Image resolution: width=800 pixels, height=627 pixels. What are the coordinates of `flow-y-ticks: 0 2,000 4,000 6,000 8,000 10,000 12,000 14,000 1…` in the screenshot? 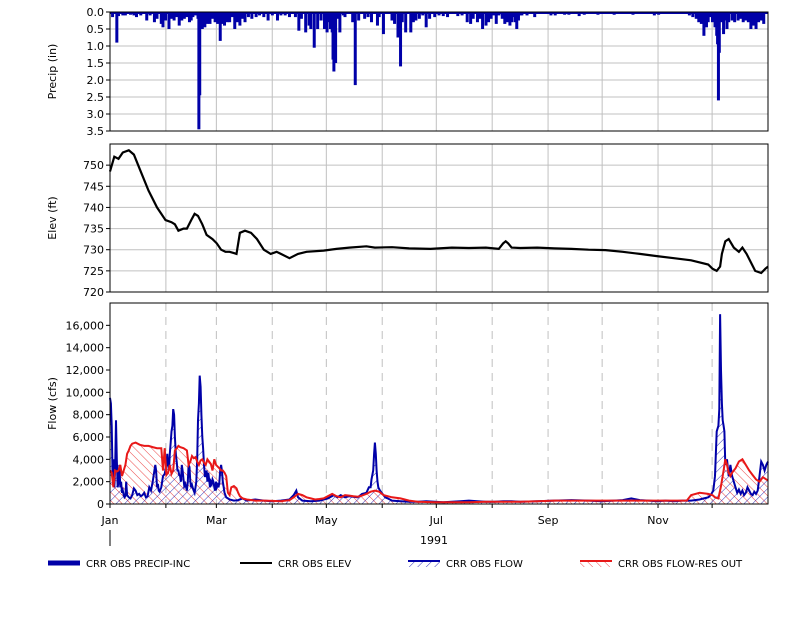 It's located at (88, 415).